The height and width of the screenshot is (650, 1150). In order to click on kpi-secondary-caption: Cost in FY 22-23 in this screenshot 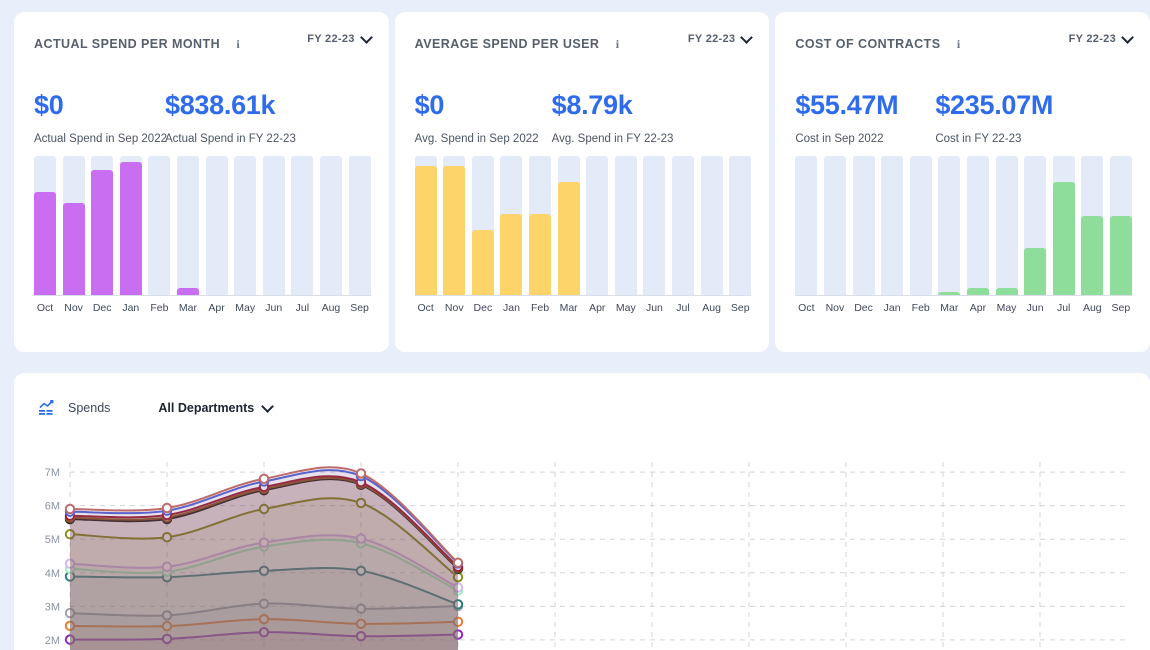, I will do `click(978, 139)`.